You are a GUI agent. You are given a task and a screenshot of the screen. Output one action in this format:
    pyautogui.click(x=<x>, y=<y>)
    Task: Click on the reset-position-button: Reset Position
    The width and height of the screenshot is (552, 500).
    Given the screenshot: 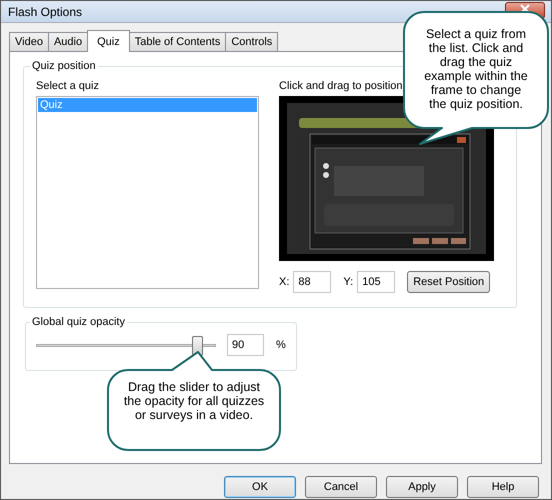 What is the action you would take?
    pyautogui.click(x=448, y=282)
    